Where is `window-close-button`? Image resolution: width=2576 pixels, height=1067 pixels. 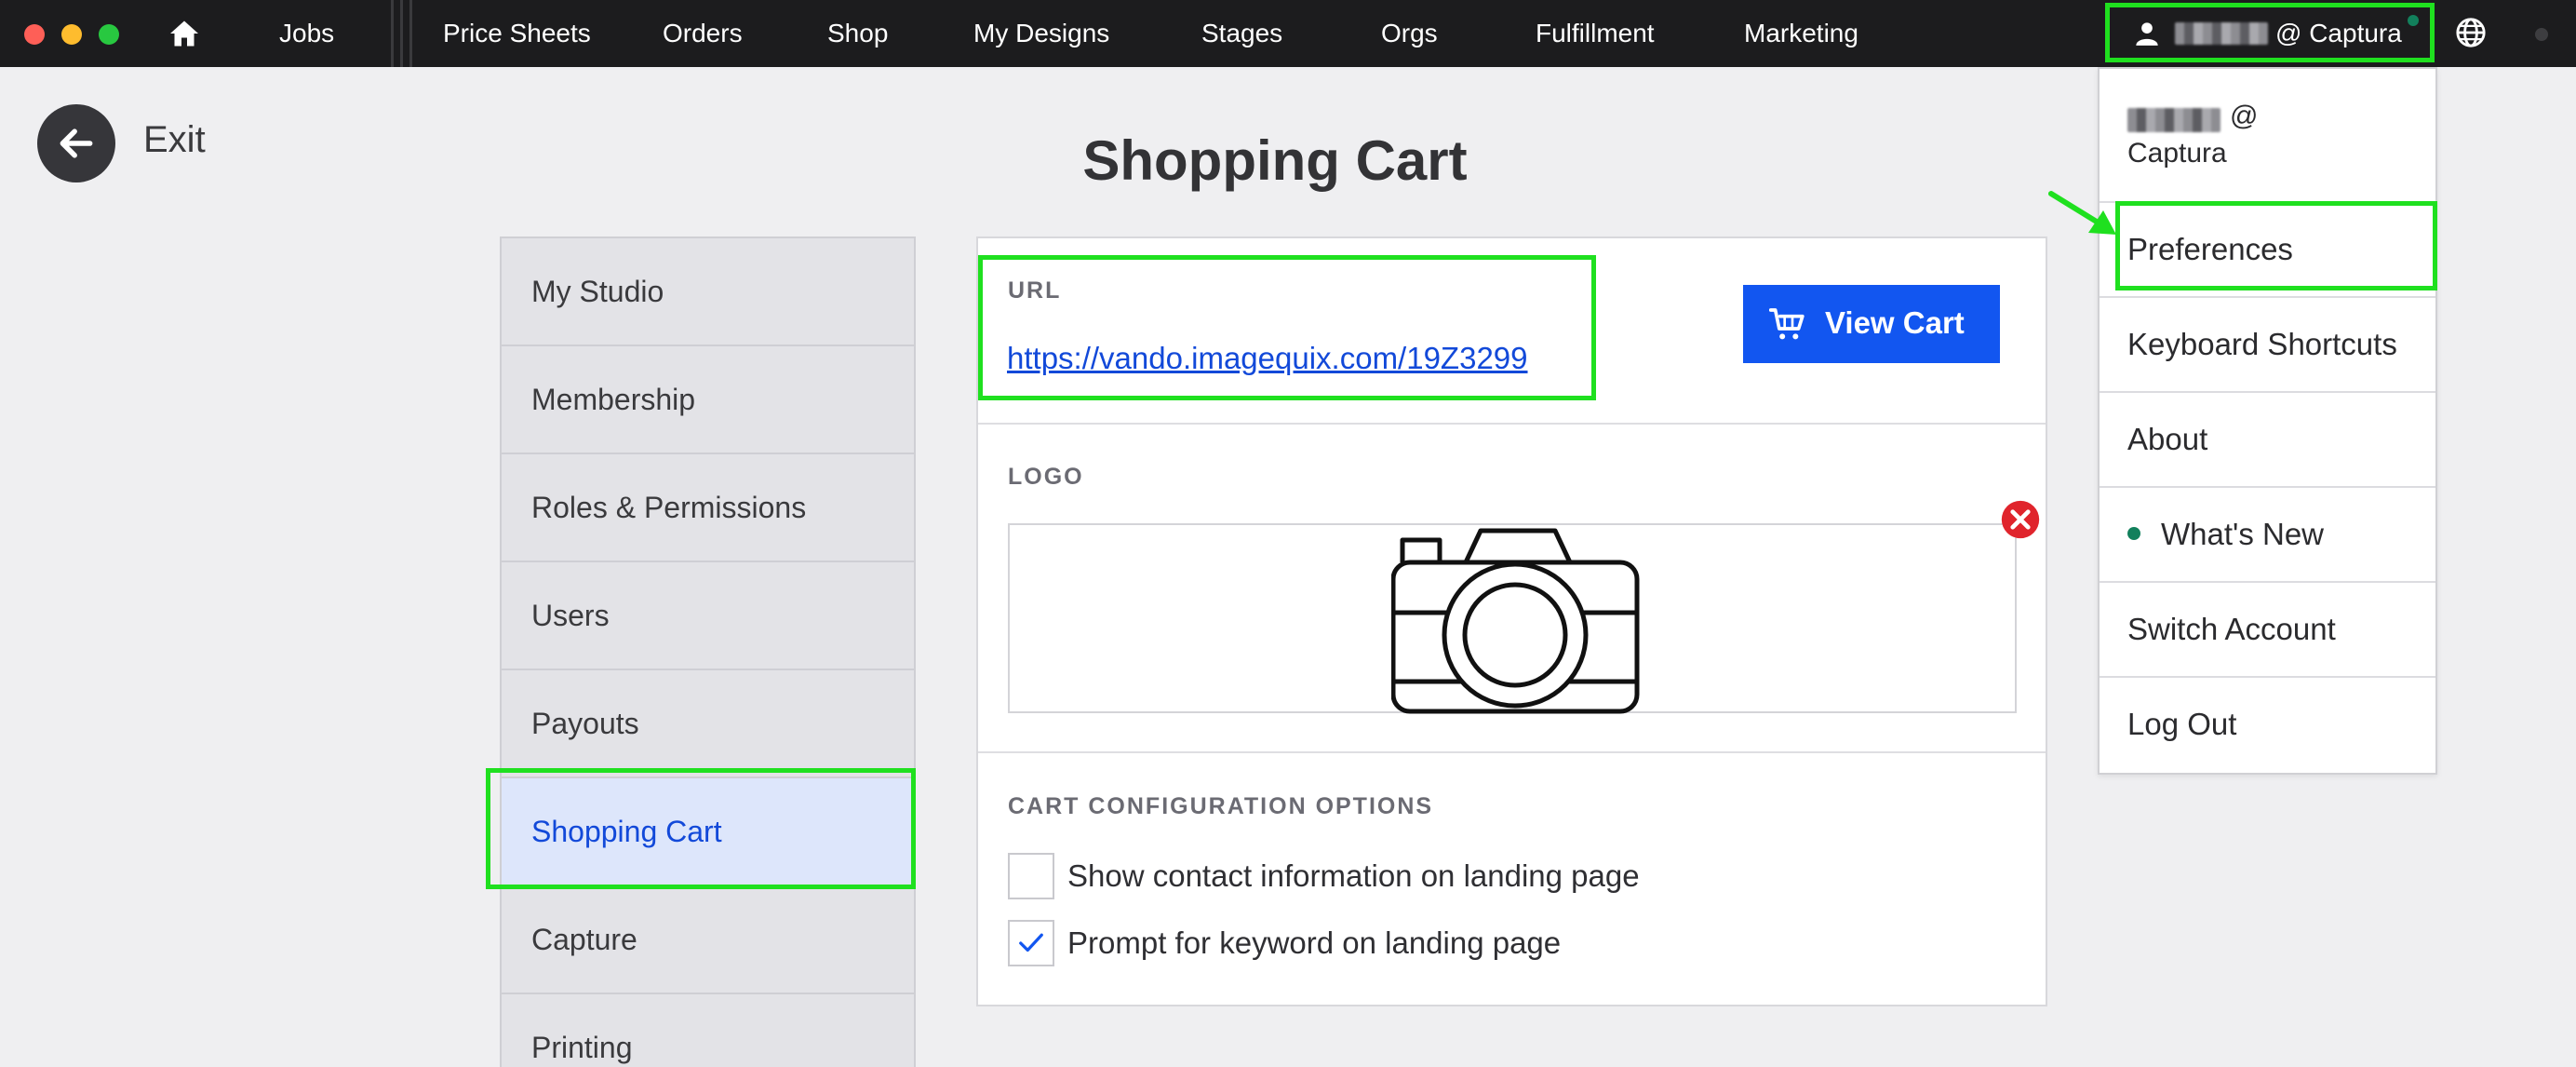
window-close-button is located at coordinates (34, 34).